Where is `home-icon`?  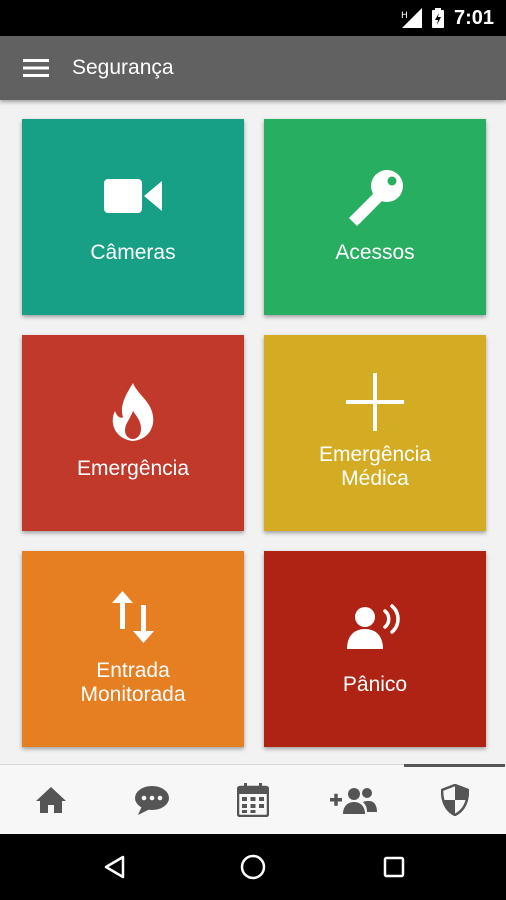
home-icon is located at coordinates (50, 800).